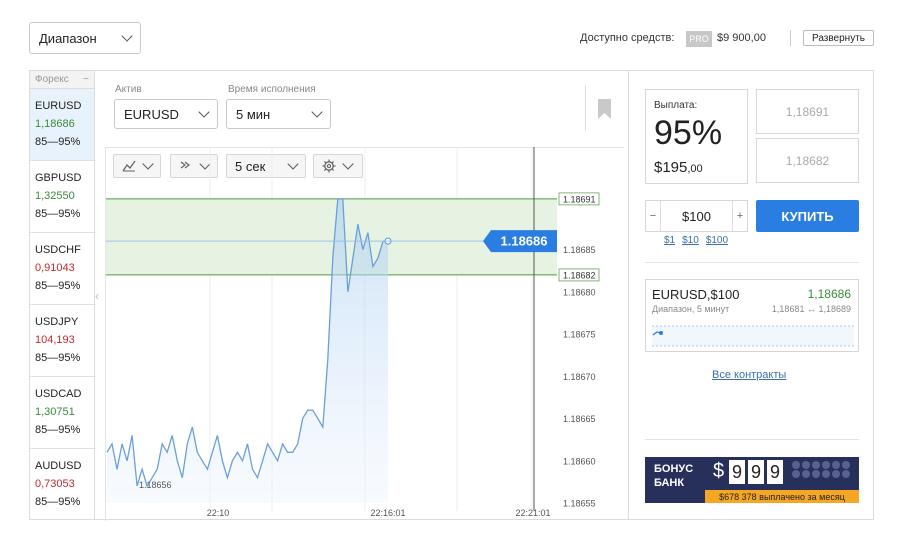 The height and width of the screenshot is (538, 902). I want to click on asset-price: 0,73053, so click(55, 484).